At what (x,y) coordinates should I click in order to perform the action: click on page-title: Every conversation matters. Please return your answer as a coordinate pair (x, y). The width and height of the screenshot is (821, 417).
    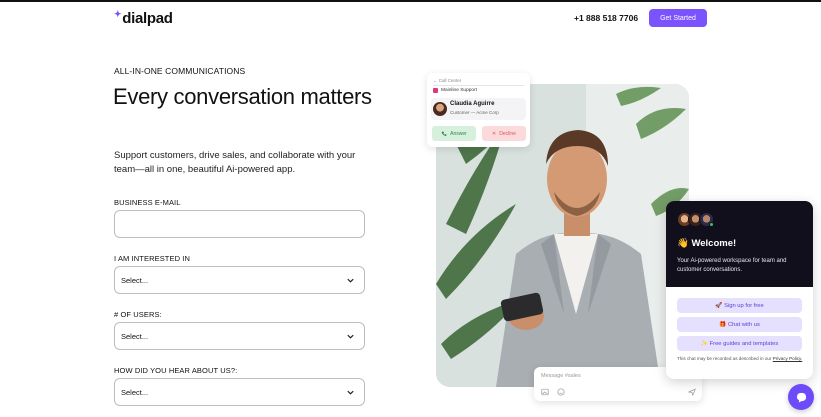
    Looking at the image, I should click on (242, 96).